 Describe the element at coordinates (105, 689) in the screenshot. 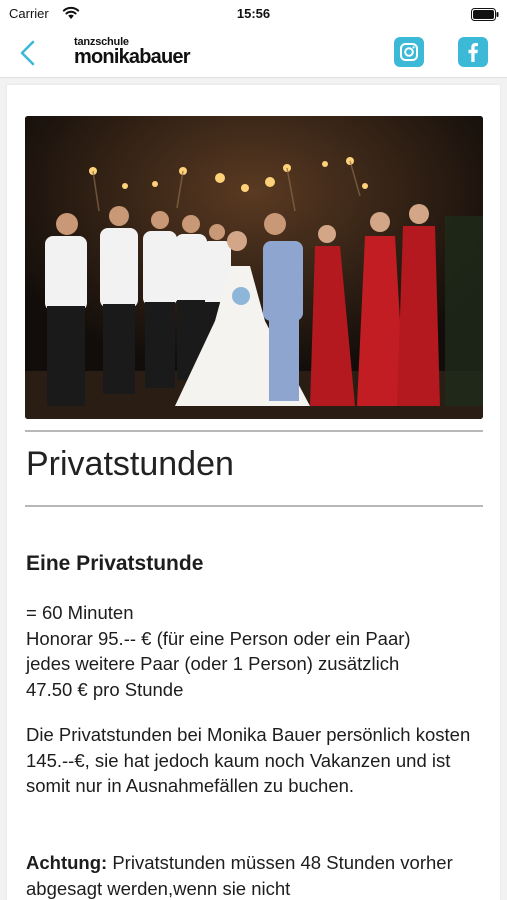

I see `detail-line: 47.50 € pro Stunde` at that location.